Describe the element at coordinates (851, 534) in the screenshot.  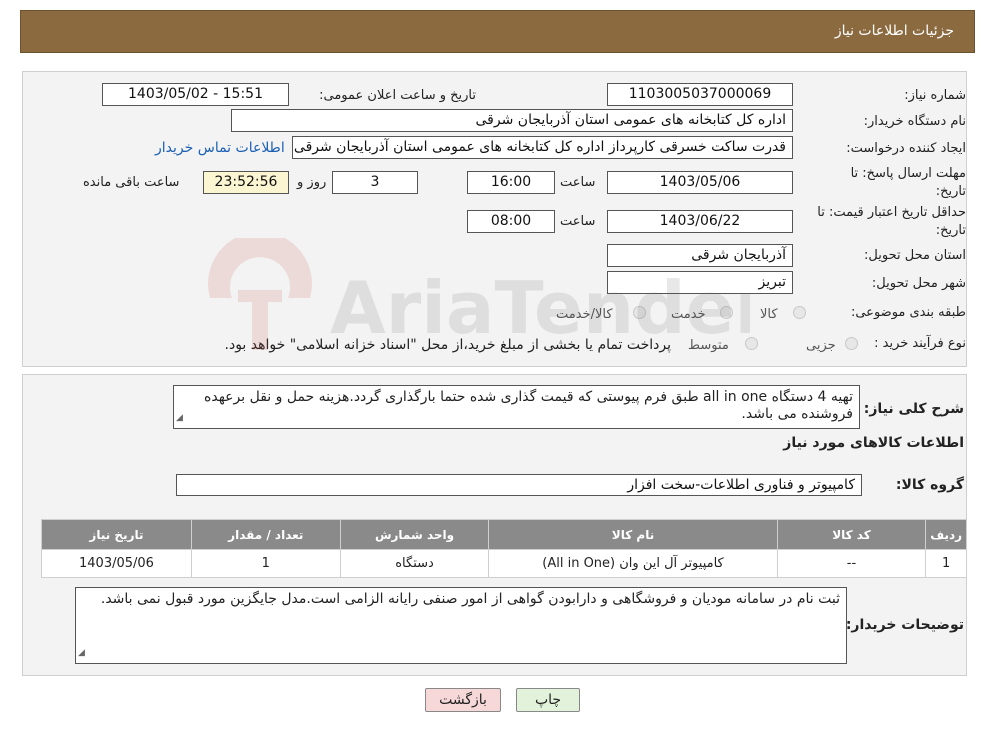
I see `col-code: کد کالا` at that location.